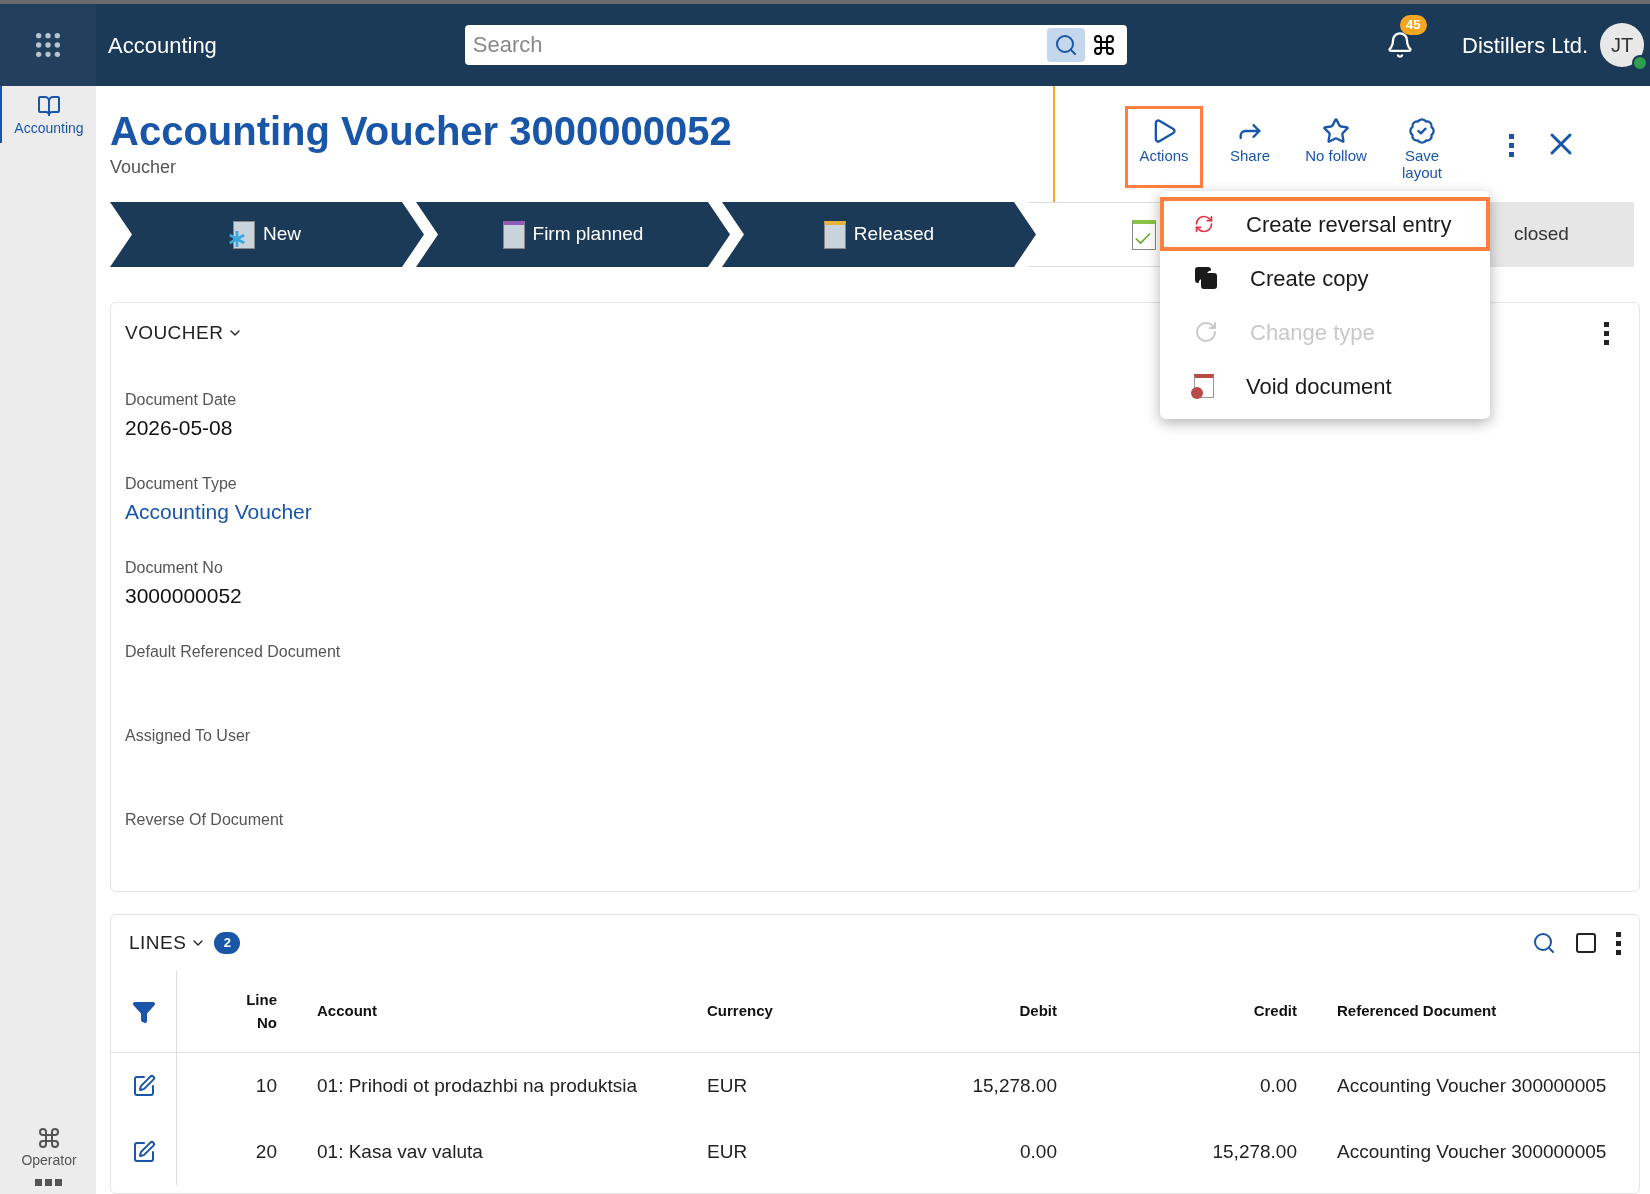 This screenshot has width=1650, height=1194. What do you see at coordinates (266, 1085) in the screenshot?
I see `table-cell-text: 10` at bounding box center [266, 1085].